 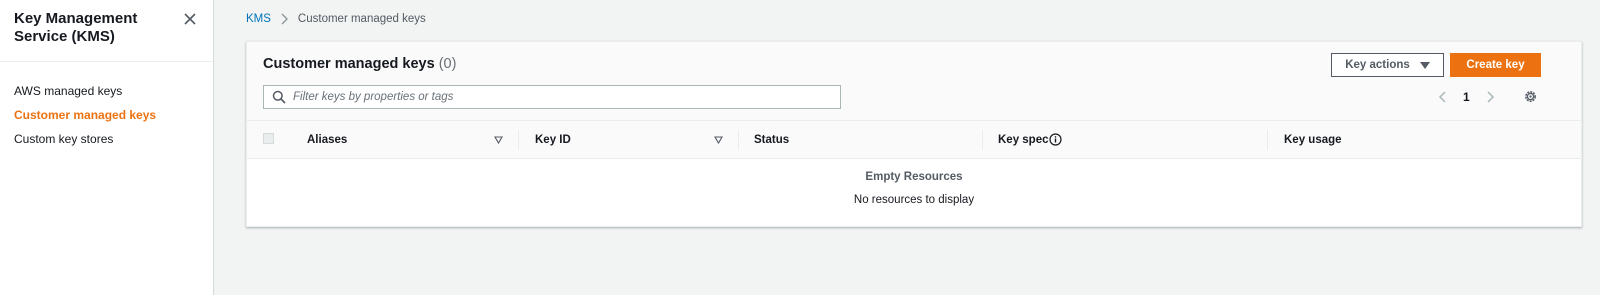 I want to click on sidebar-header: Key Management Service (KMS), so click(x=106, y=31).